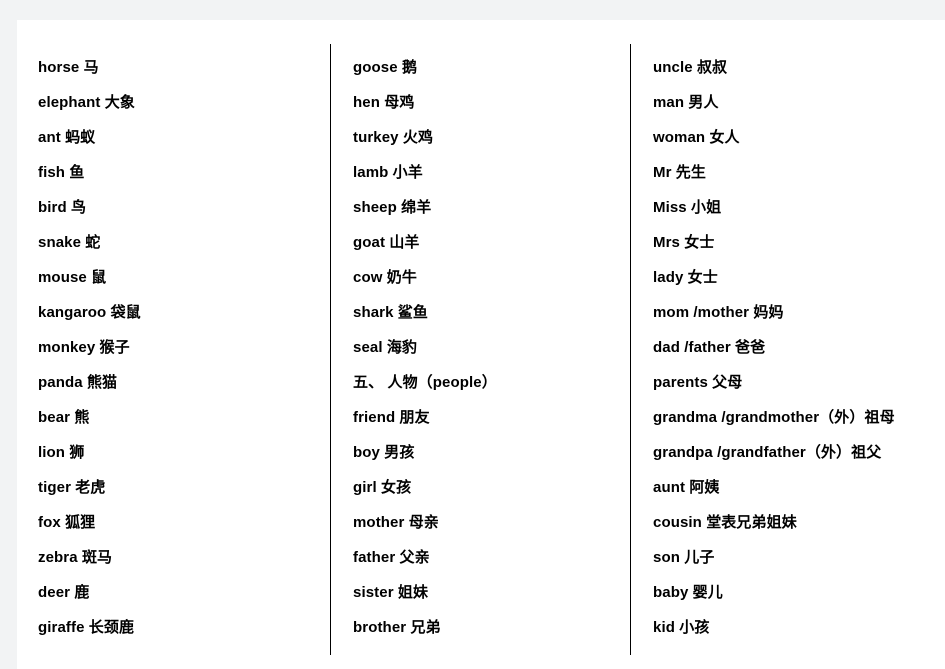  I want to click on vocabulary-entry: brother 兄弟, so click(397, 627).